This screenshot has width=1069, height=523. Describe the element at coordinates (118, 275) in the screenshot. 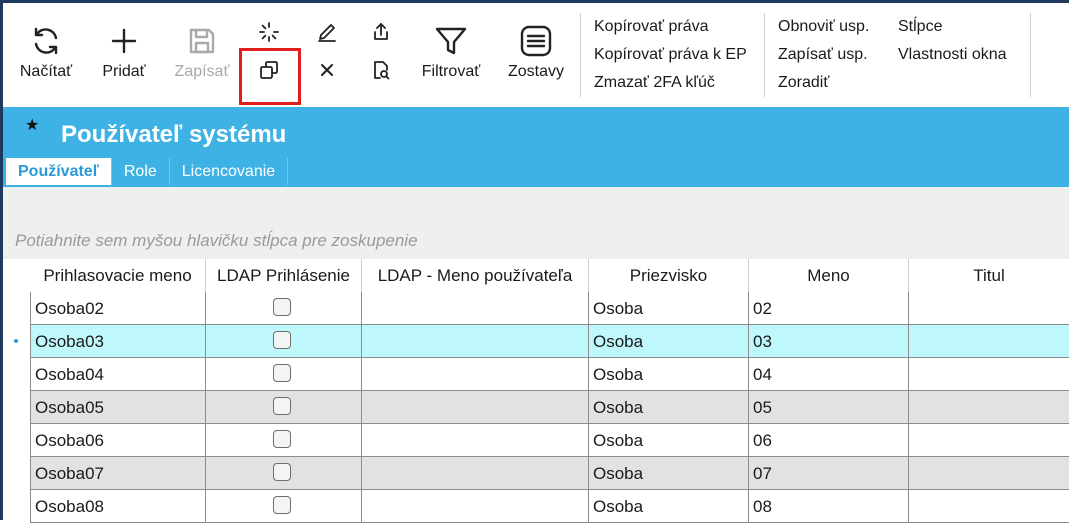

I see `column-header-login: Prihlasovacie meno` at that location.